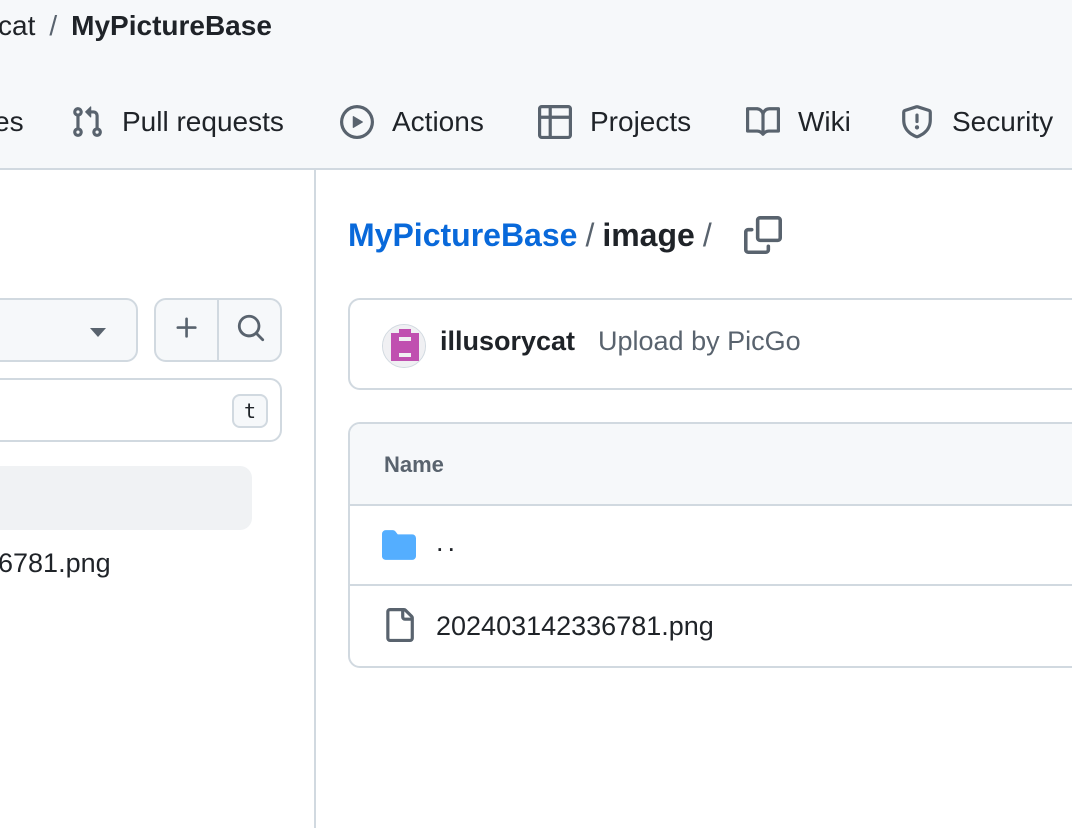 This screenshot has height=828, width=1072. What do you see at coordinates (917, 122) in the screenshot?
I see `shield-icon` at bounding box center [917, 122].